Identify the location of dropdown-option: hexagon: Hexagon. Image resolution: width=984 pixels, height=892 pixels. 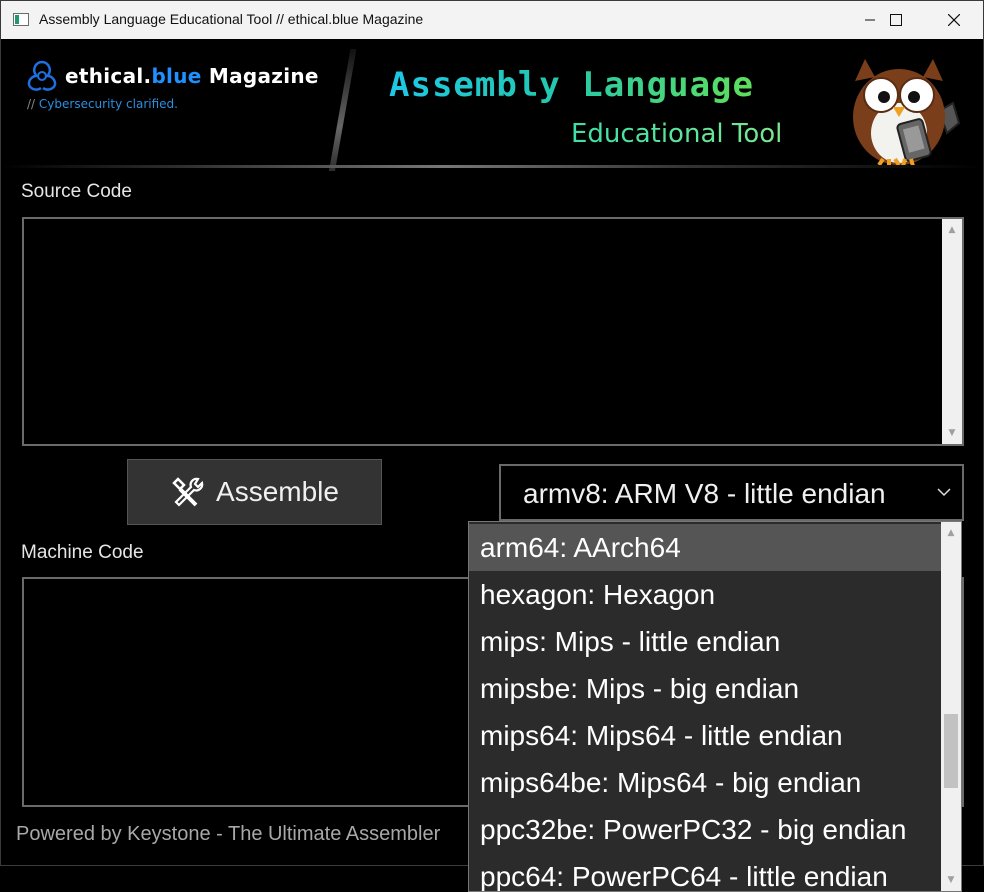
(705, 594).